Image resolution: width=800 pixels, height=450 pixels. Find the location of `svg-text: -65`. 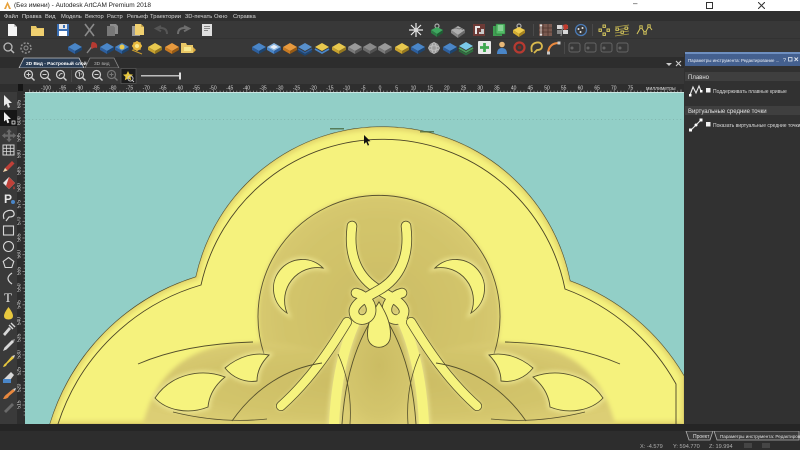

svg-text: -65 is located at coordinates (162, 89).